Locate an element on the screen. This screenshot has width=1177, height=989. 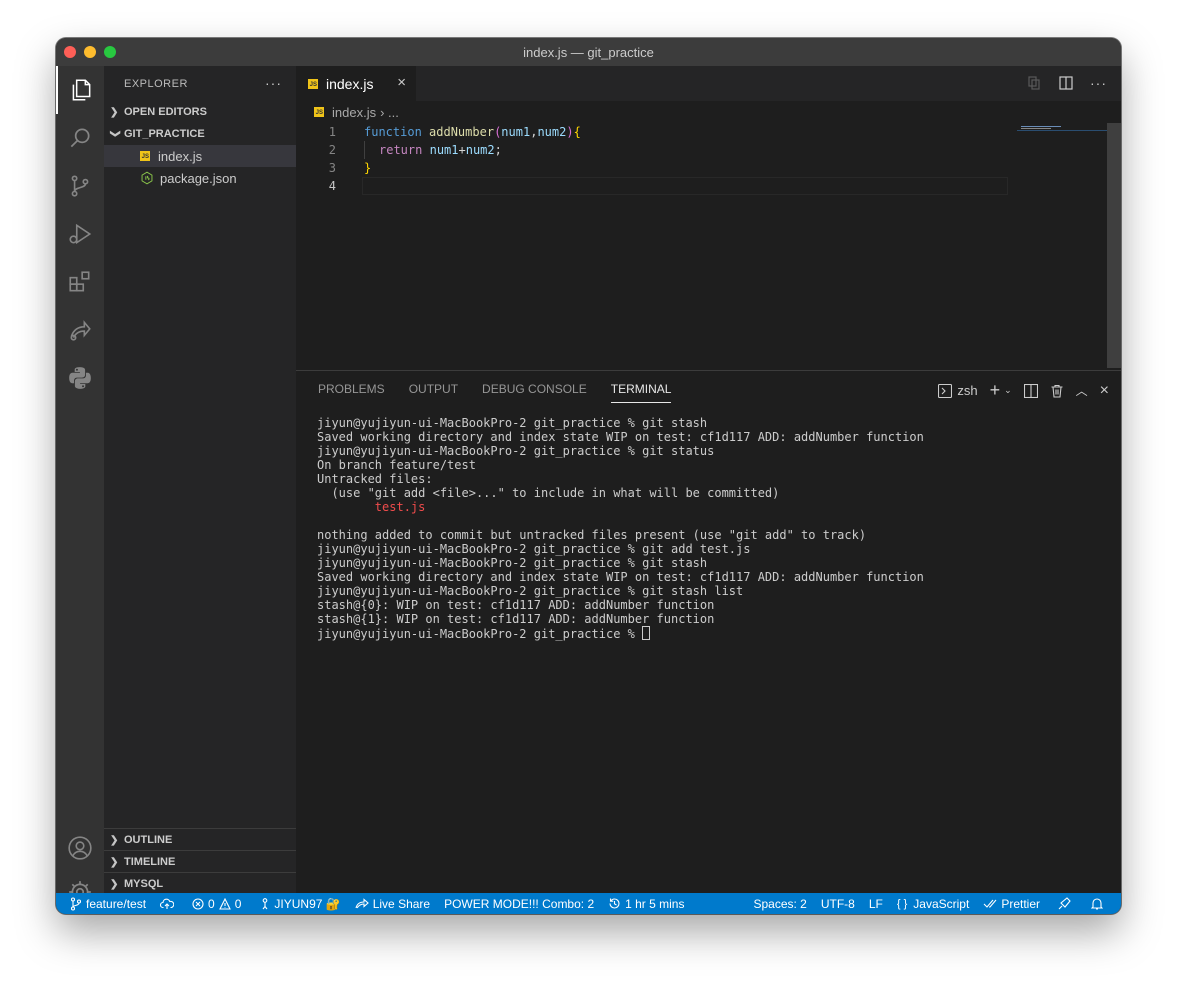
editor-actions: ··· is located at coordinates (1066, 83).